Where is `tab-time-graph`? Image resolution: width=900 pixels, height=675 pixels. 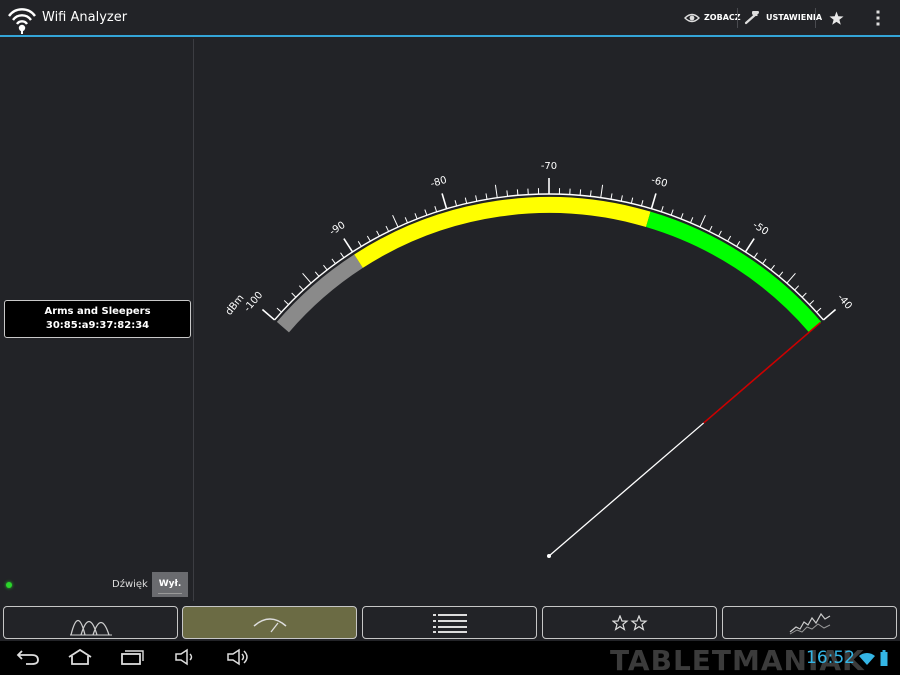
tab-time-graph is located at coordinates (809, 622).